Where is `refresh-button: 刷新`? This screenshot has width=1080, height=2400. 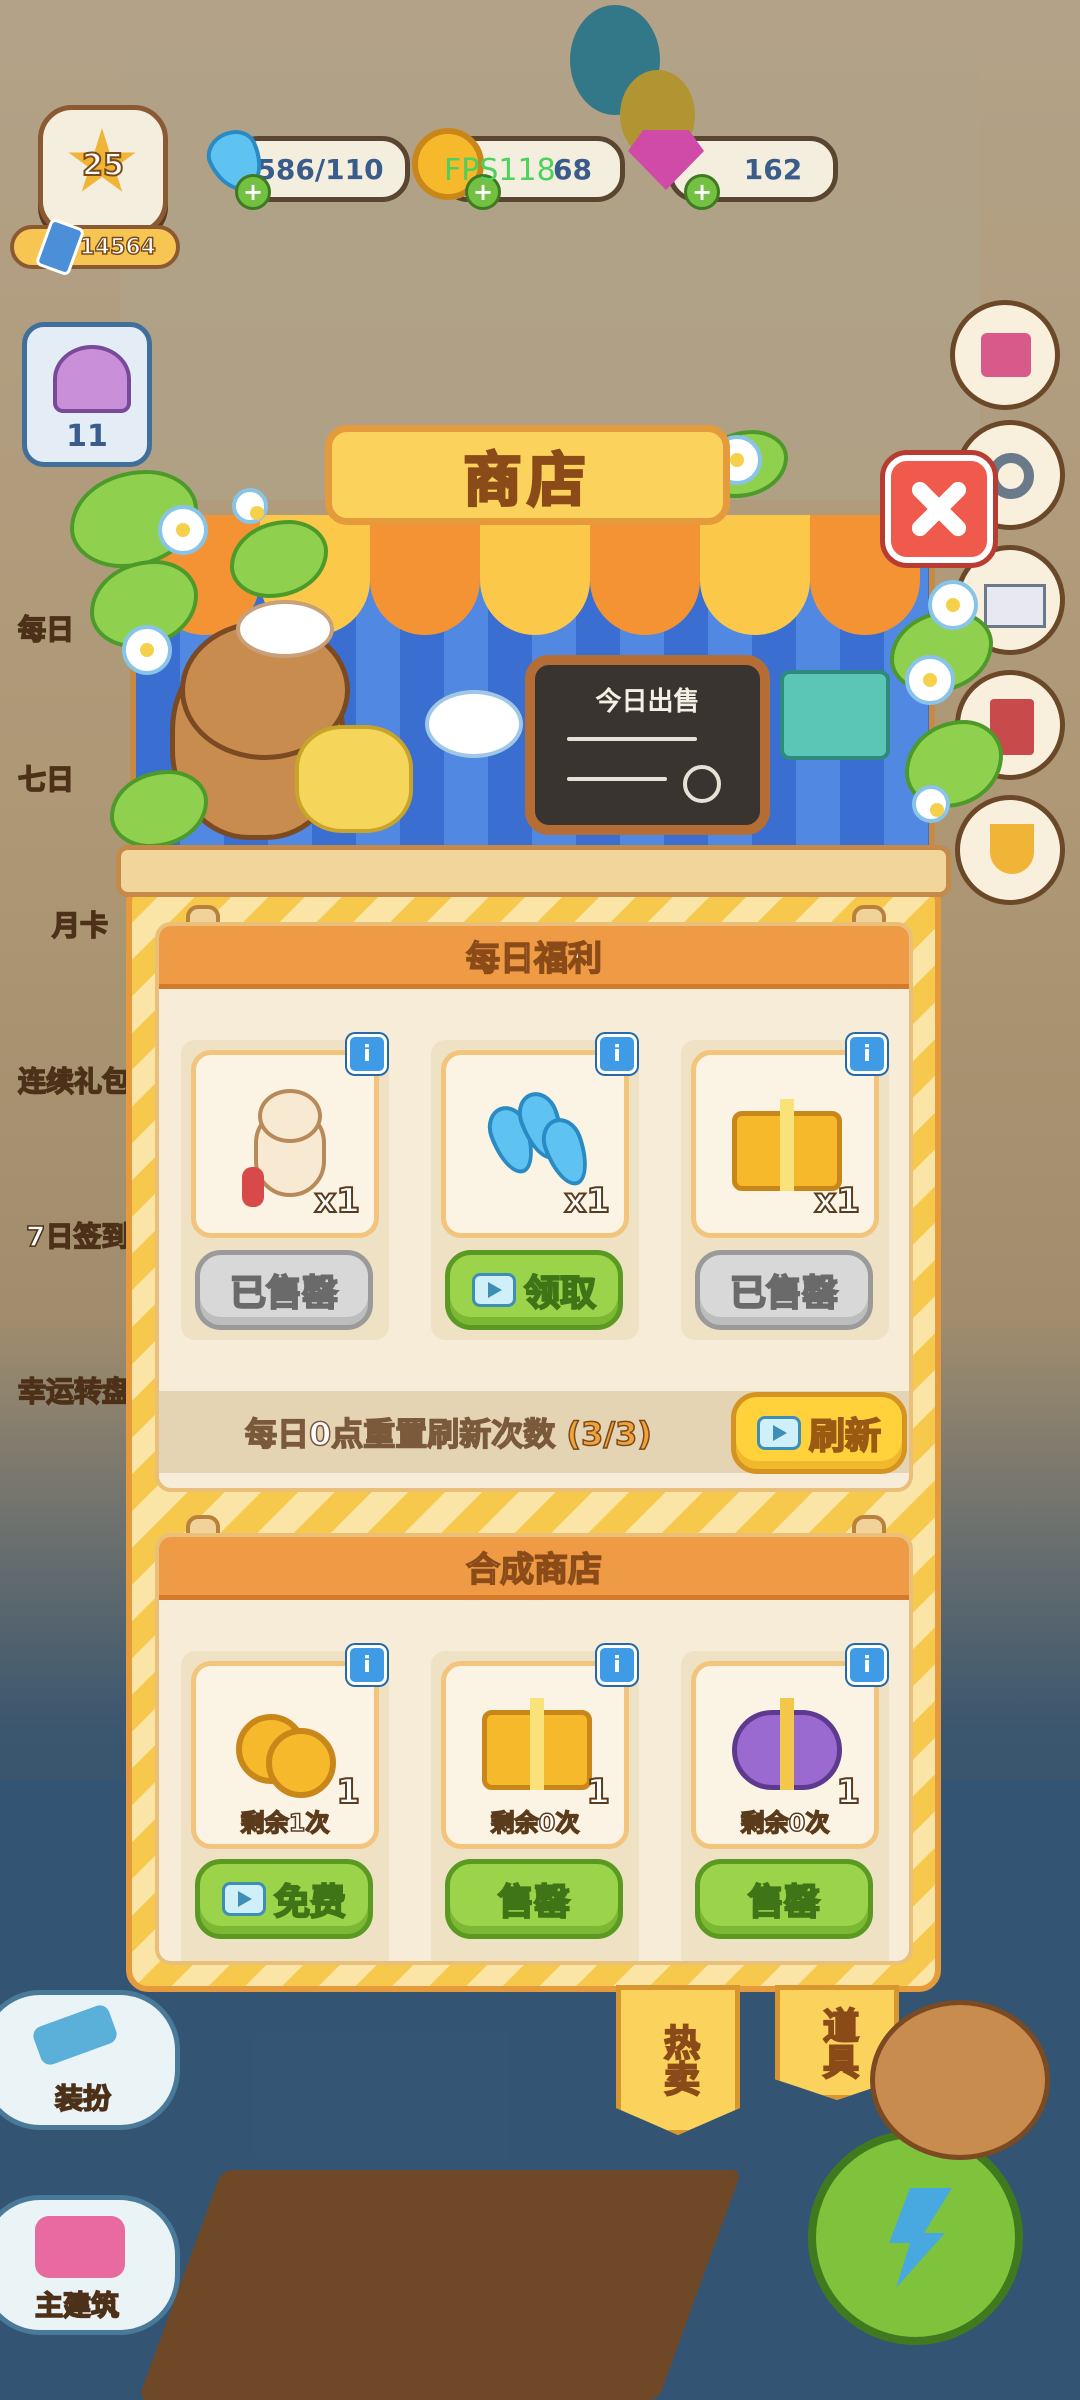
refresh-button: 刷新 is located at coordinates (819, 1433).